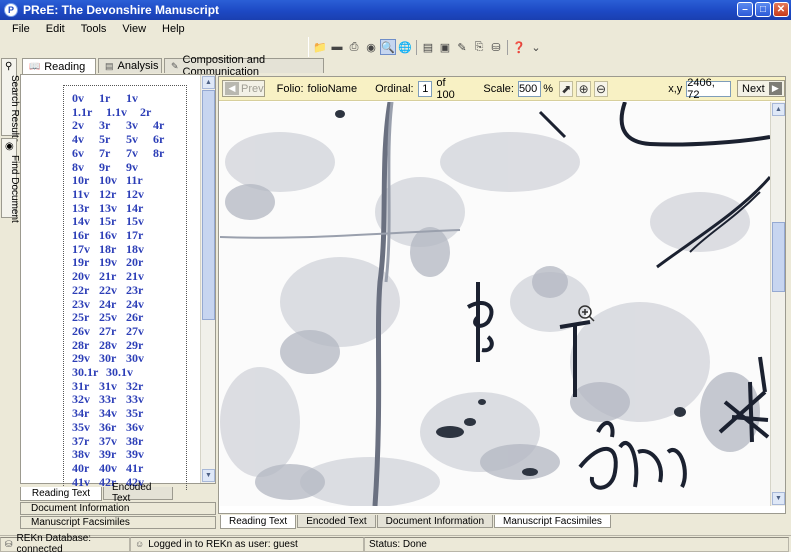 This screenshot has height=552, width=791. What do you see at coordinates (85, 125) in the screenshot?
I see `folio-link: 2v` at bounding box center [85, 125].